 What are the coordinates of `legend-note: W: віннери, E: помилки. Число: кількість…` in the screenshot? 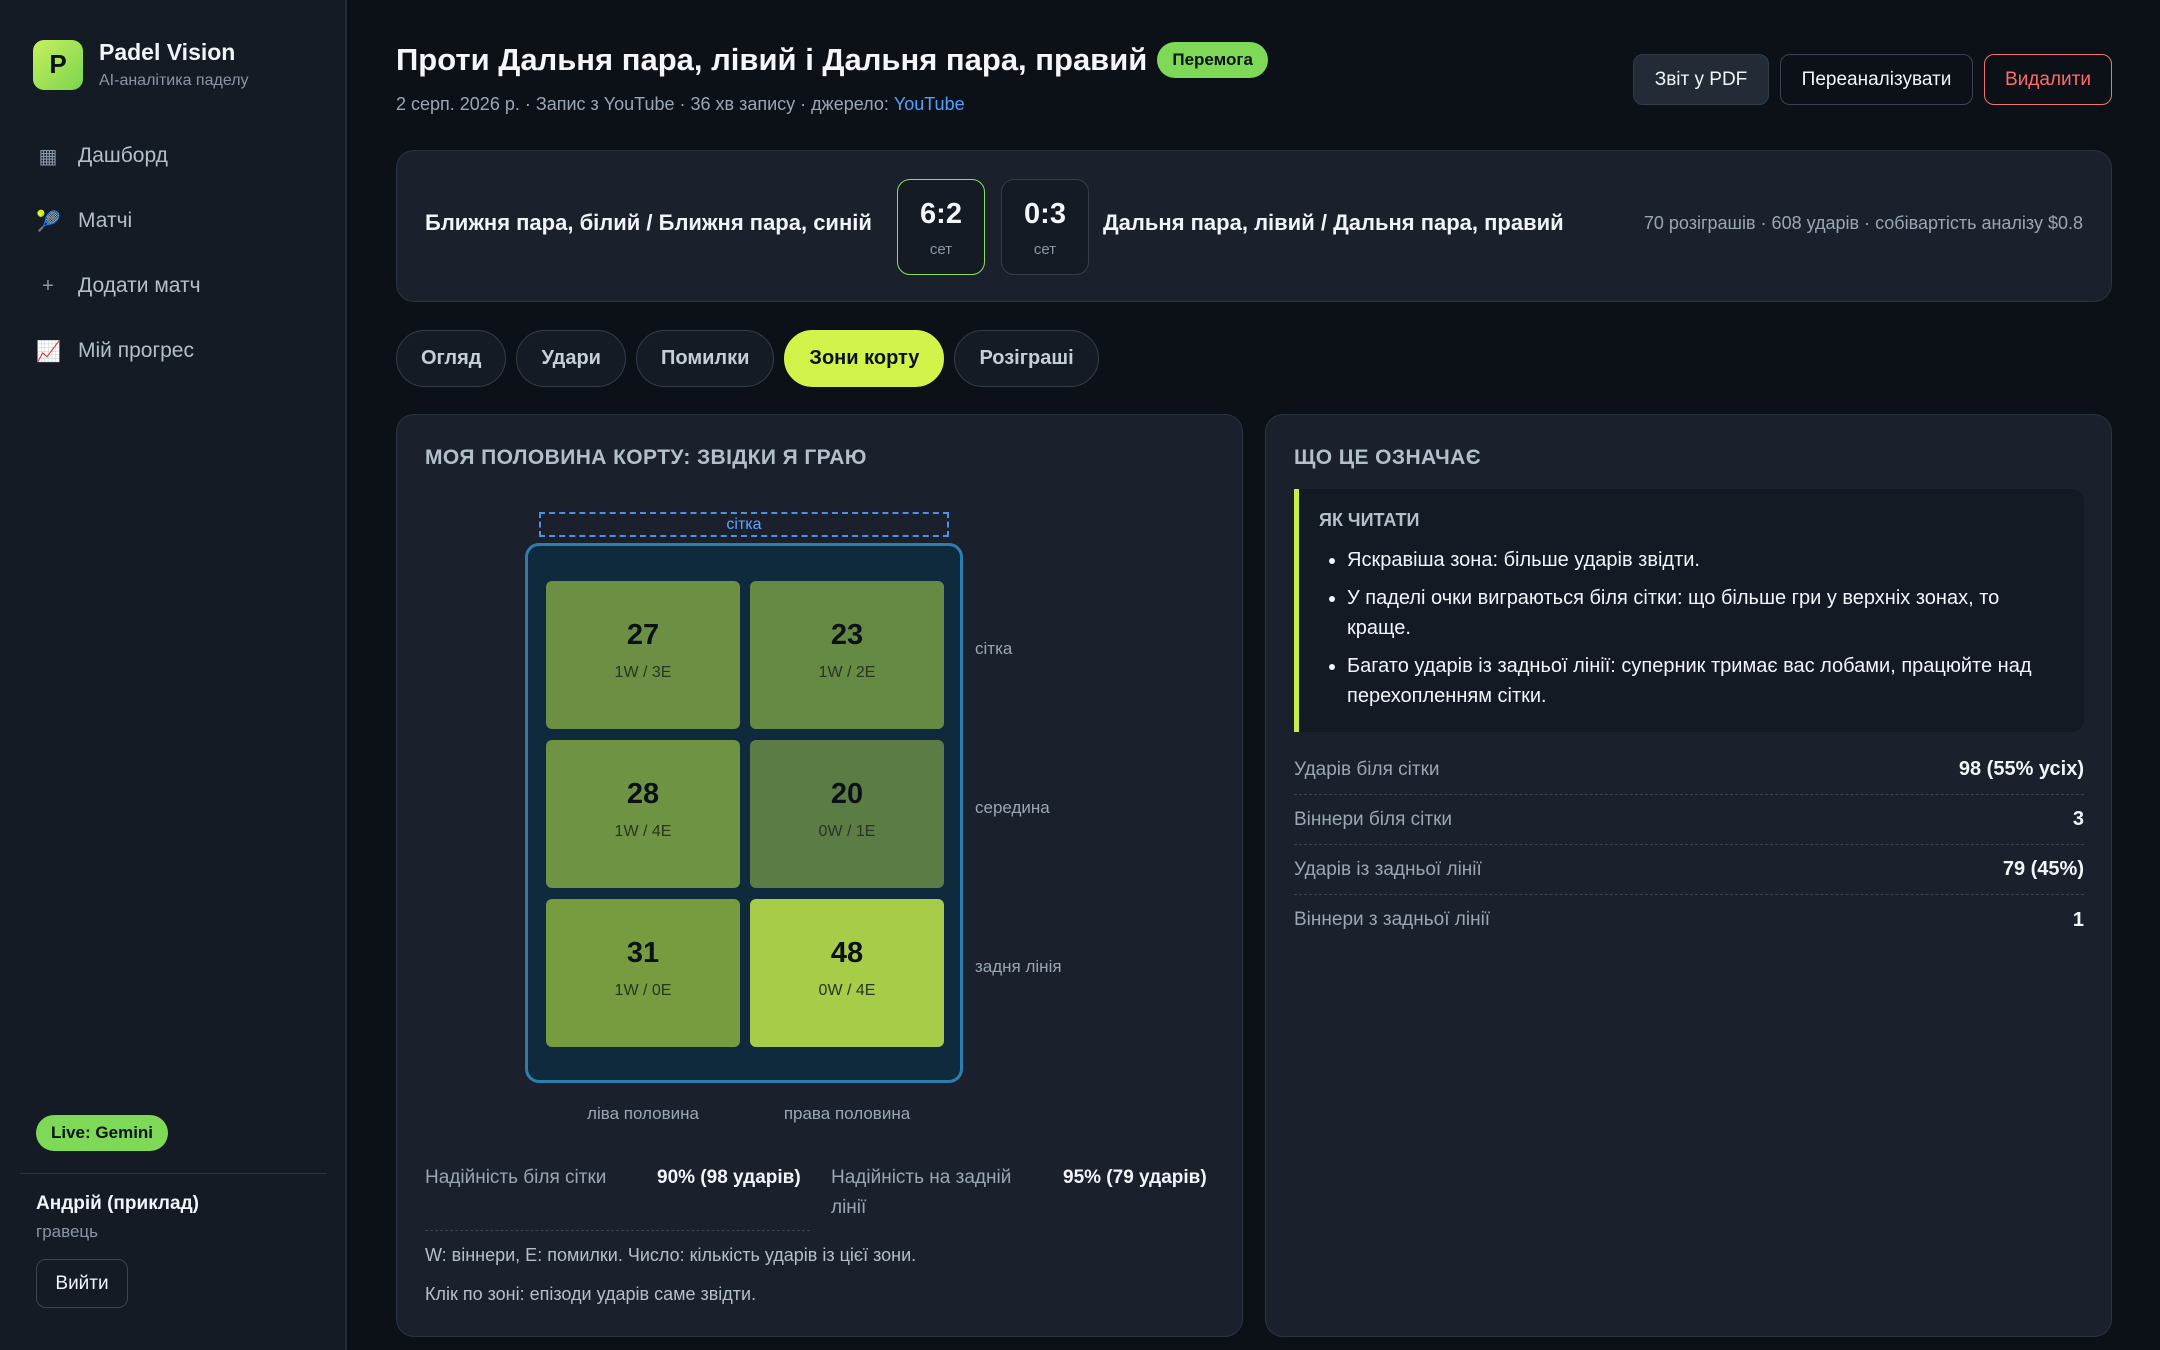 It's located at (671, 1255).